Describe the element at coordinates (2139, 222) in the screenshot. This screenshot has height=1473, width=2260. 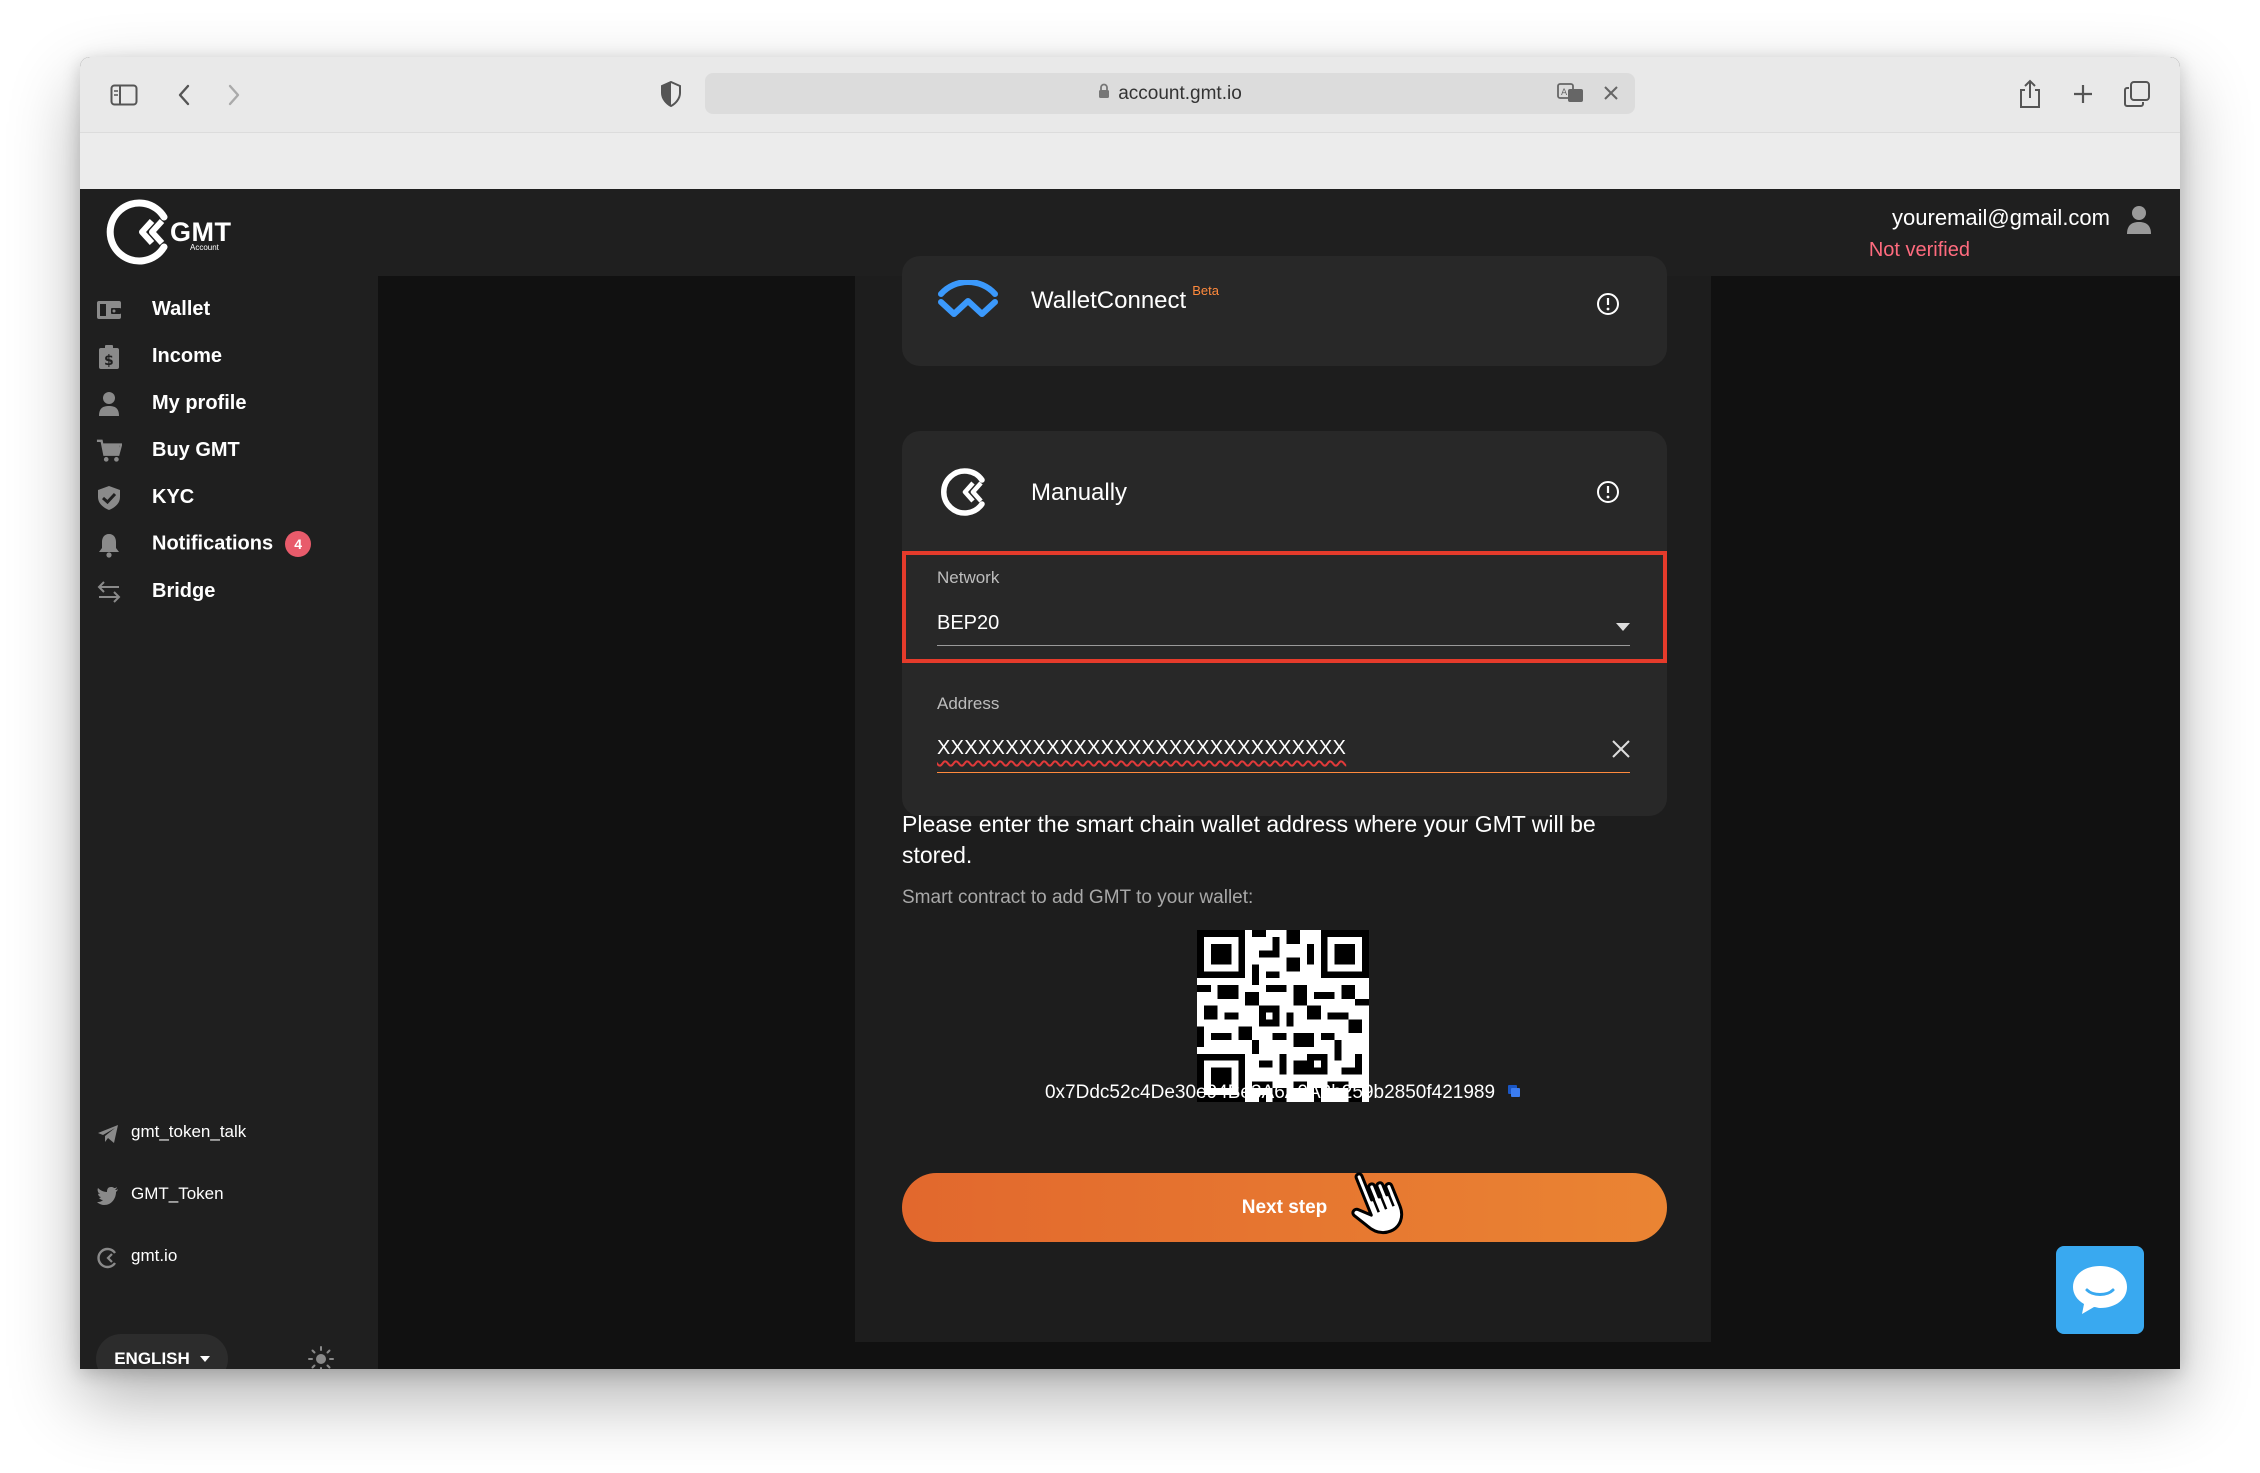
I see `user-avatar-icon` at that location.